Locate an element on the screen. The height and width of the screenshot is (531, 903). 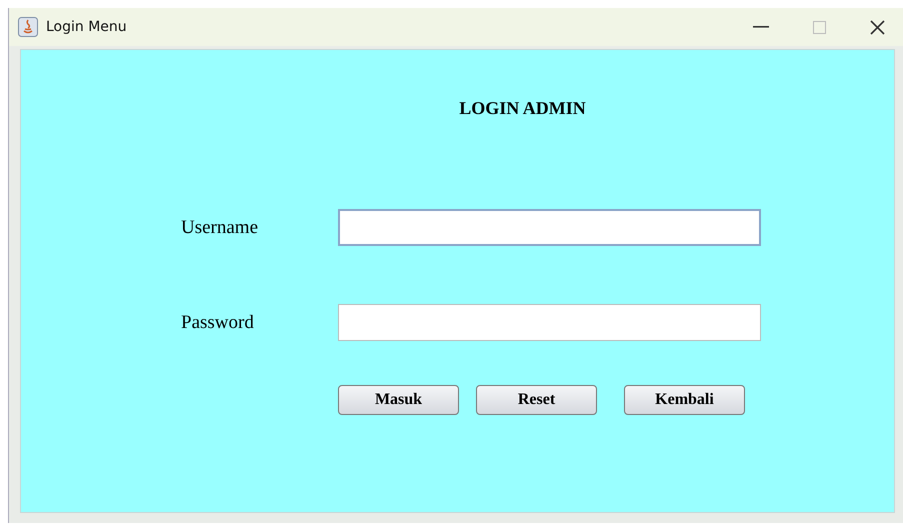
form-button: Kembali is located at coordinates (684, 400).